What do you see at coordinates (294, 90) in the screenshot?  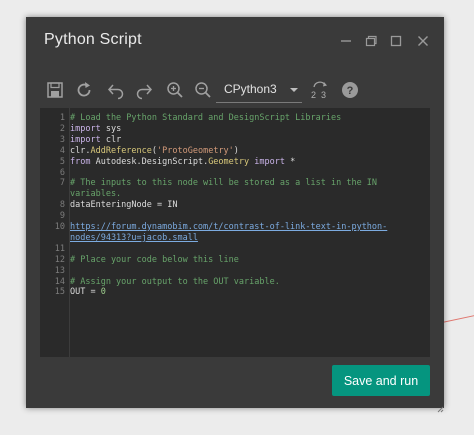 I see `chevron-down-icon` at bounding box center [294, 90].